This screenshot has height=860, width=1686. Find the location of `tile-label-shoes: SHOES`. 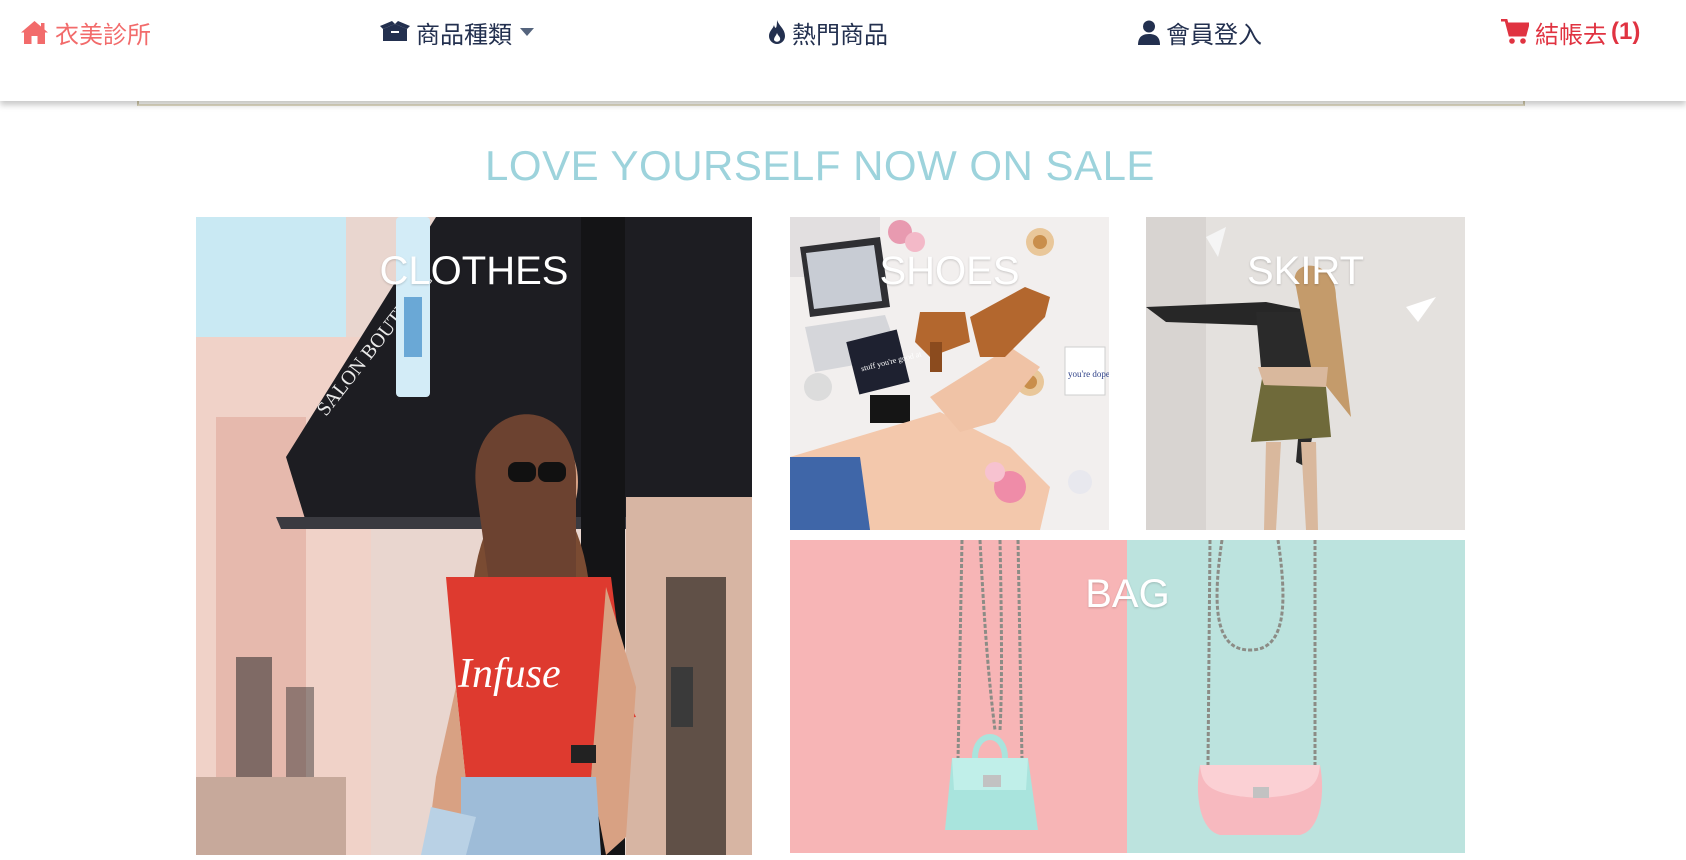

tile-label-shoes: SHOES is located at coordinates (949, 271).